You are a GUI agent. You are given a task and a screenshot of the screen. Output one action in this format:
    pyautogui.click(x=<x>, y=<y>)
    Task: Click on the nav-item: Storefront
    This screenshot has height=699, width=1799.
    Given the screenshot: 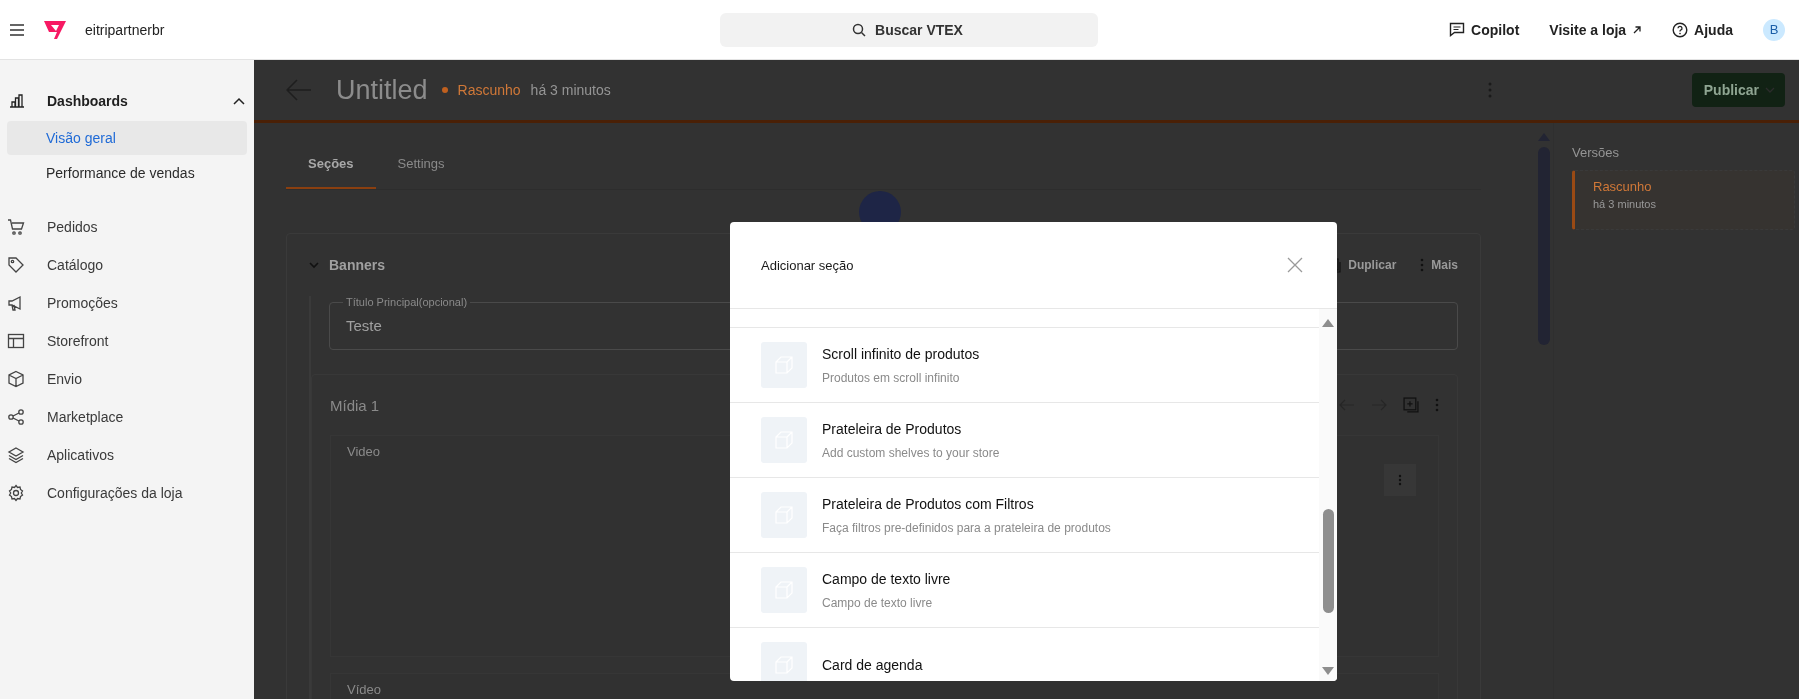 What is the action you would take?
    pyautogui.click(x=127, y=341)
    